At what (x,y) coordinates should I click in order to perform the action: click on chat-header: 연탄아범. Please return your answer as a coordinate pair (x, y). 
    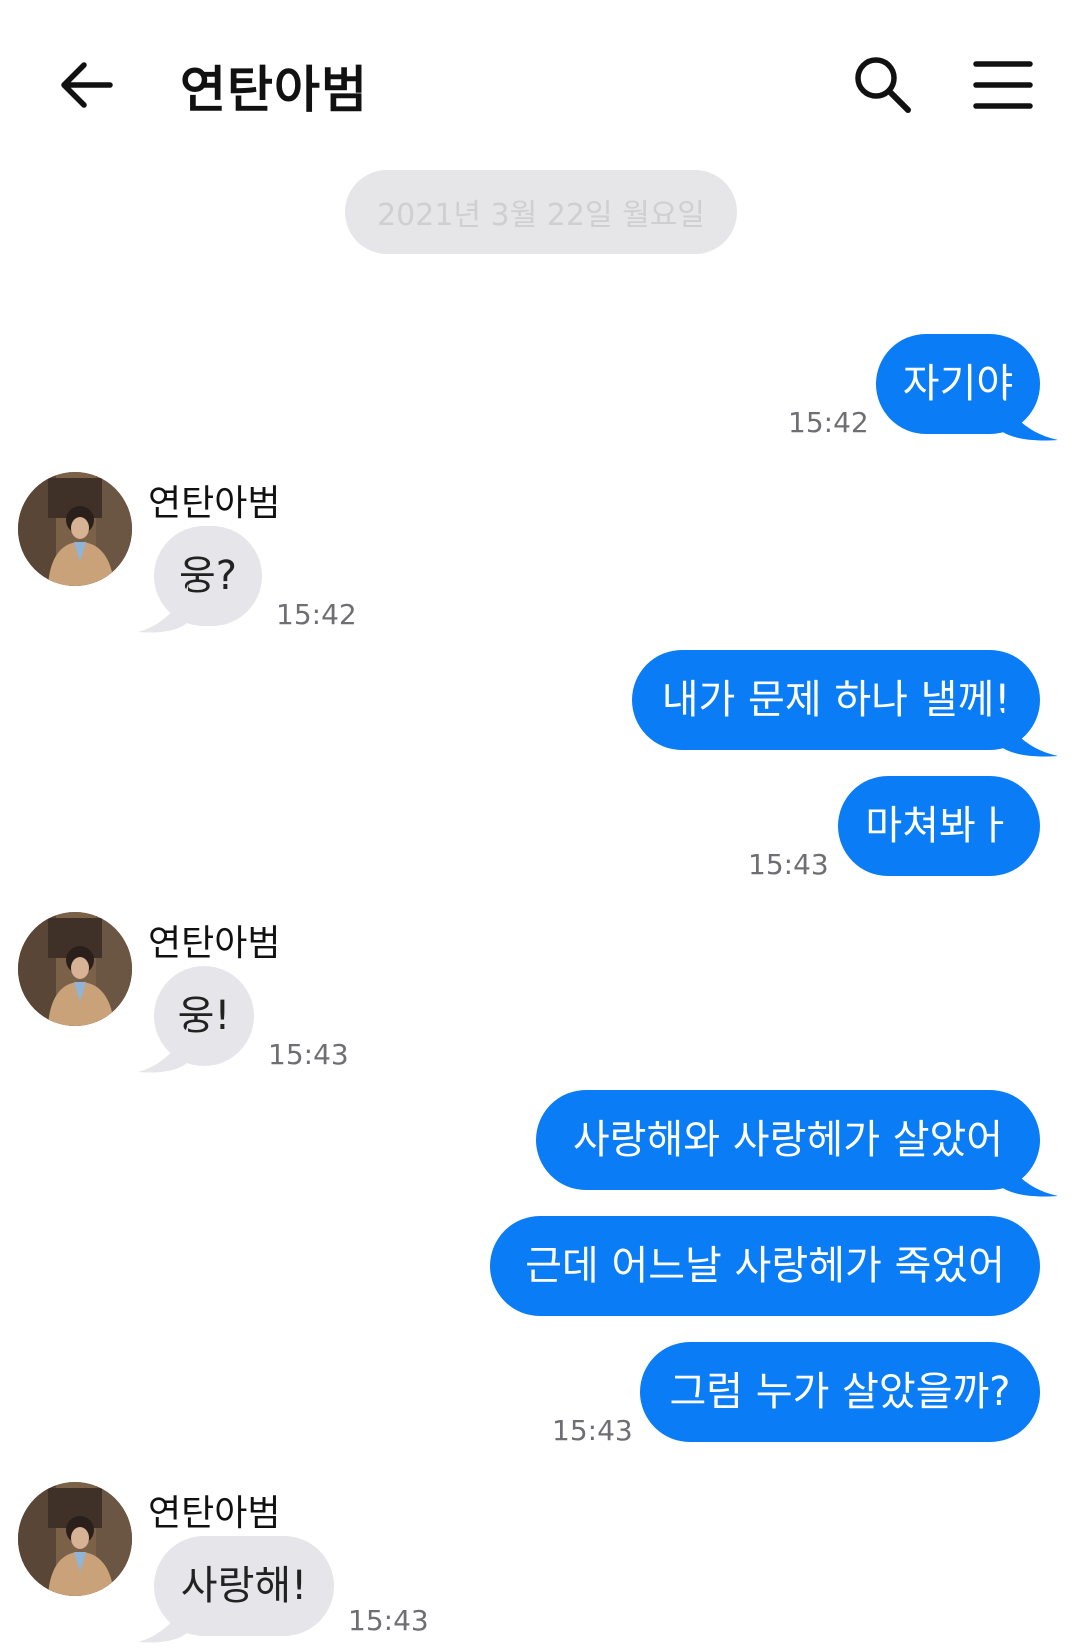
    Looking at the image, I should click on (540, 85).